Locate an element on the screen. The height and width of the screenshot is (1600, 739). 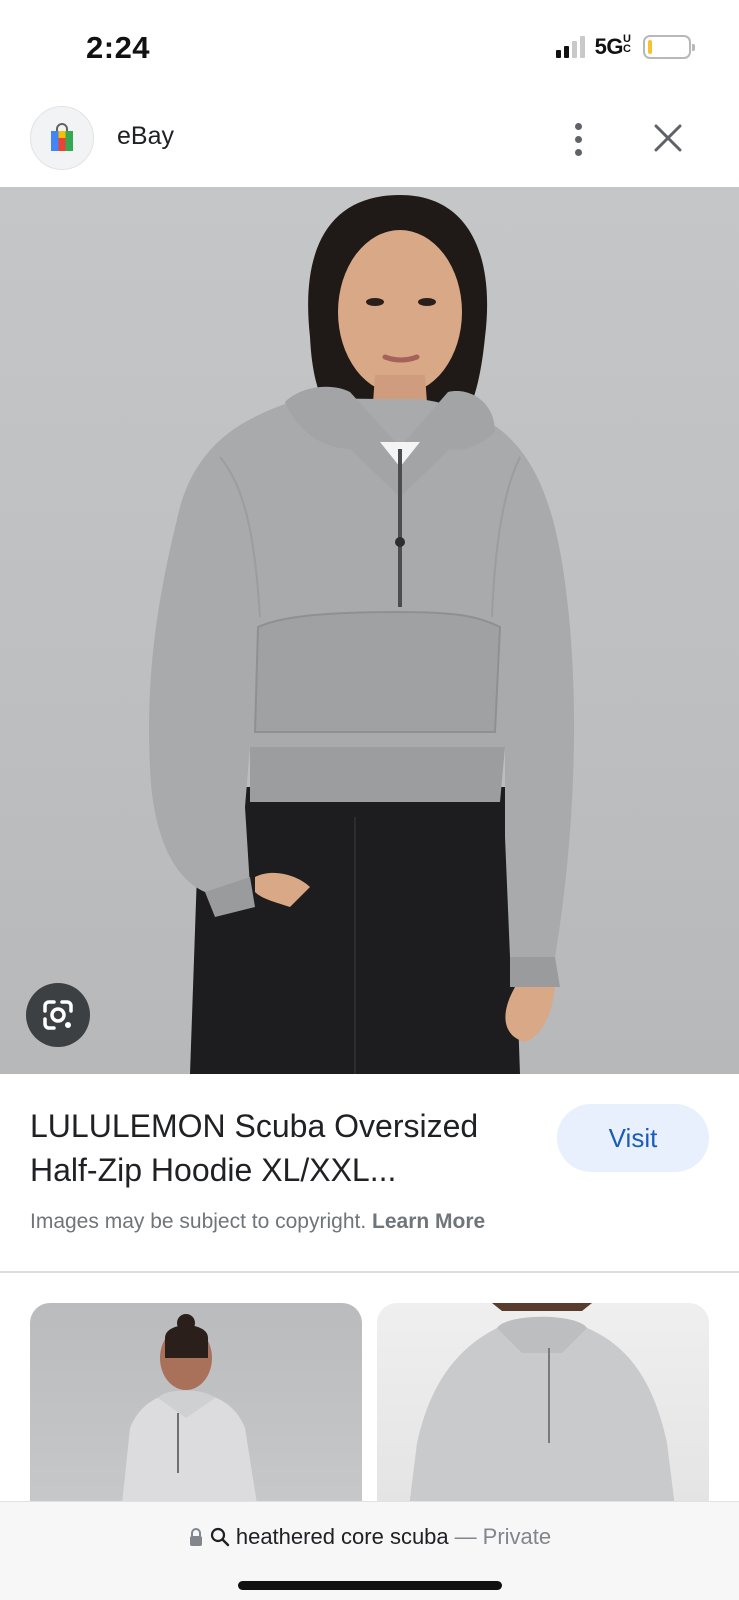
browser-bottom-bar: heathered core scuba — Private is located at coordinates (369, 1550).